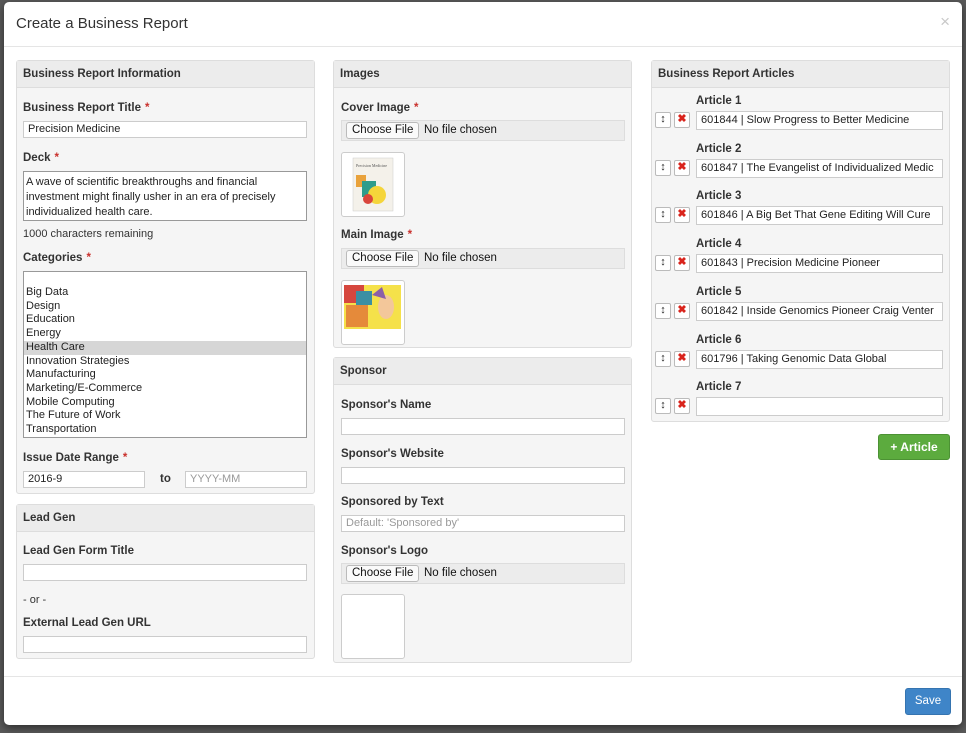 Image resolution: width=966 pixels, height=733 pixels. Describe the element at coordinates (483, 24) in the screenshot. I see `modal-header: Create a Business Report ×` at that location.